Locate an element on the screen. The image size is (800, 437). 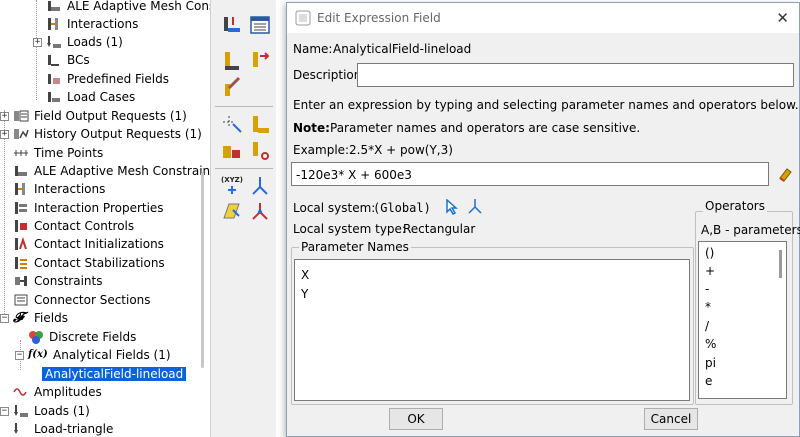
list-item: Y is located at coordinates (304, 294).